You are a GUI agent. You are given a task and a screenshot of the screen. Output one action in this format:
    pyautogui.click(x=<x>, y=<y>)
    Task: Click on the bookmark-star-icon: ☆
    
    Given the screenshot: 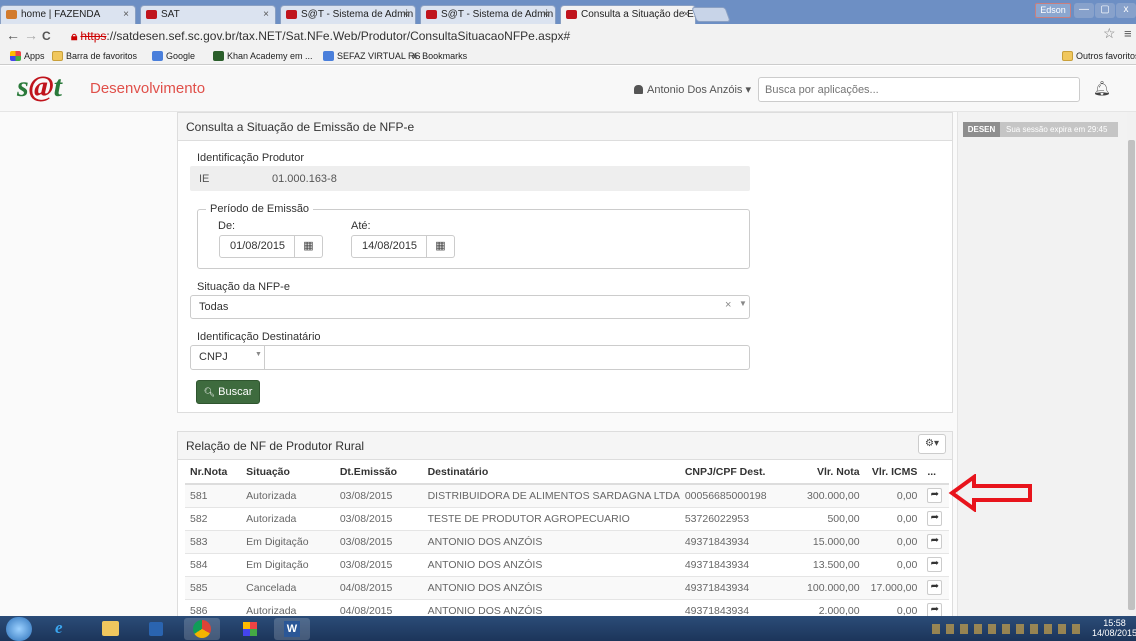 What is the action you would take?
    pyautogui.click(x=1109, y=33)
    